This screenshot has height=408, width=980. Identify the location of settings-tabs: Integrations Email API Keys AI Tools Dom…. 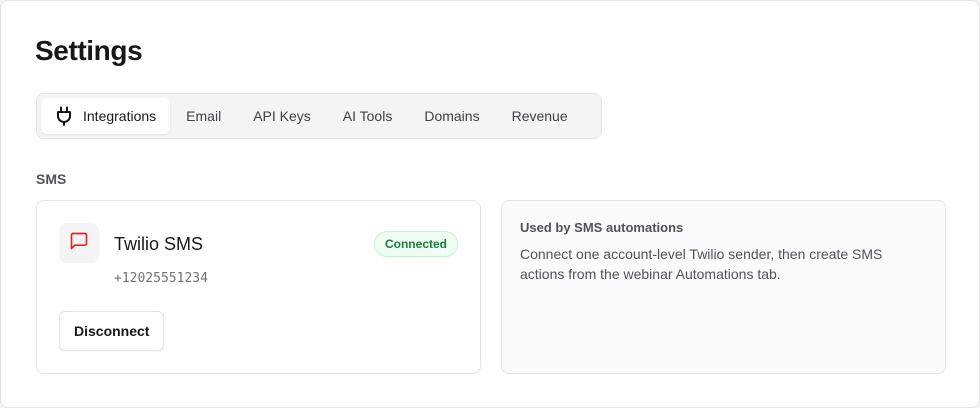
(319, 116).